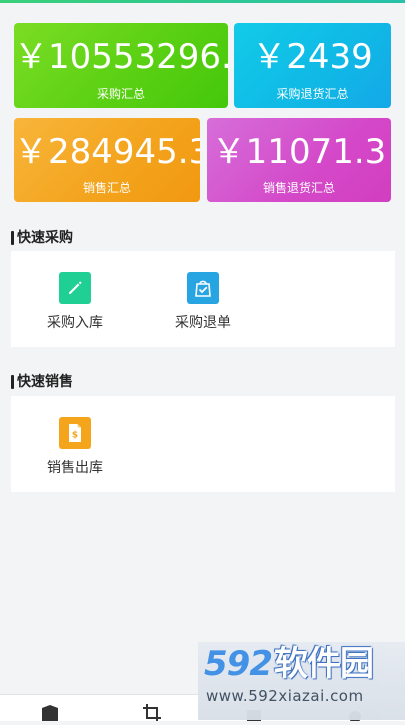 Image resolution: width=405 pixels, height=725 pixels. I want to click on sales-total-label: 销售汇总, so click(106, 188).